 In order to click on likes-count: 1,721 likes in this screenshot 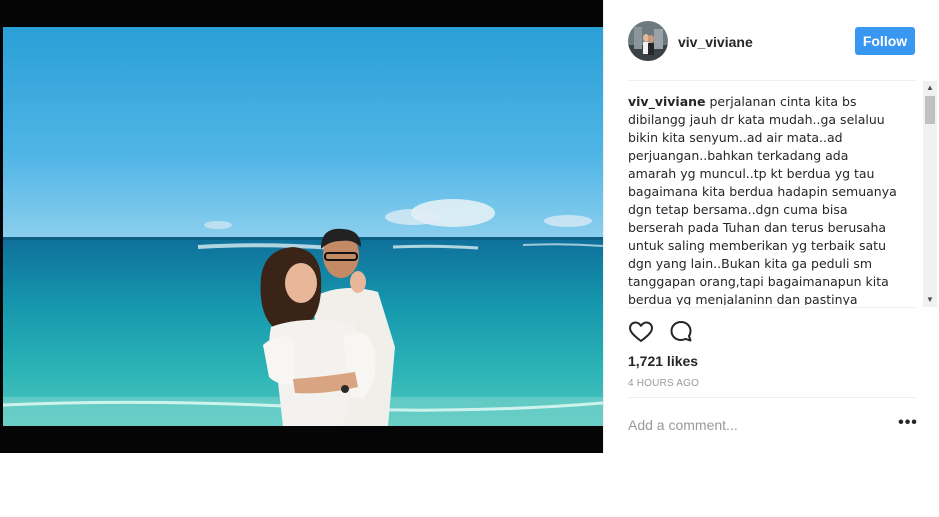, I will do `click(663, 361)`.